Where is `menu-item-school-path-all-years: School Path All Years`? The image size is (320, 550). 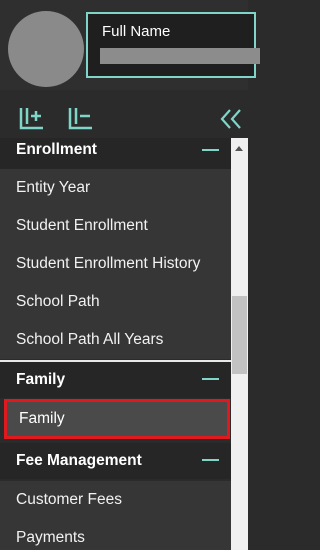 menu-item-school-path-all-years: School Path All Years is located at coordinates (115, 340).